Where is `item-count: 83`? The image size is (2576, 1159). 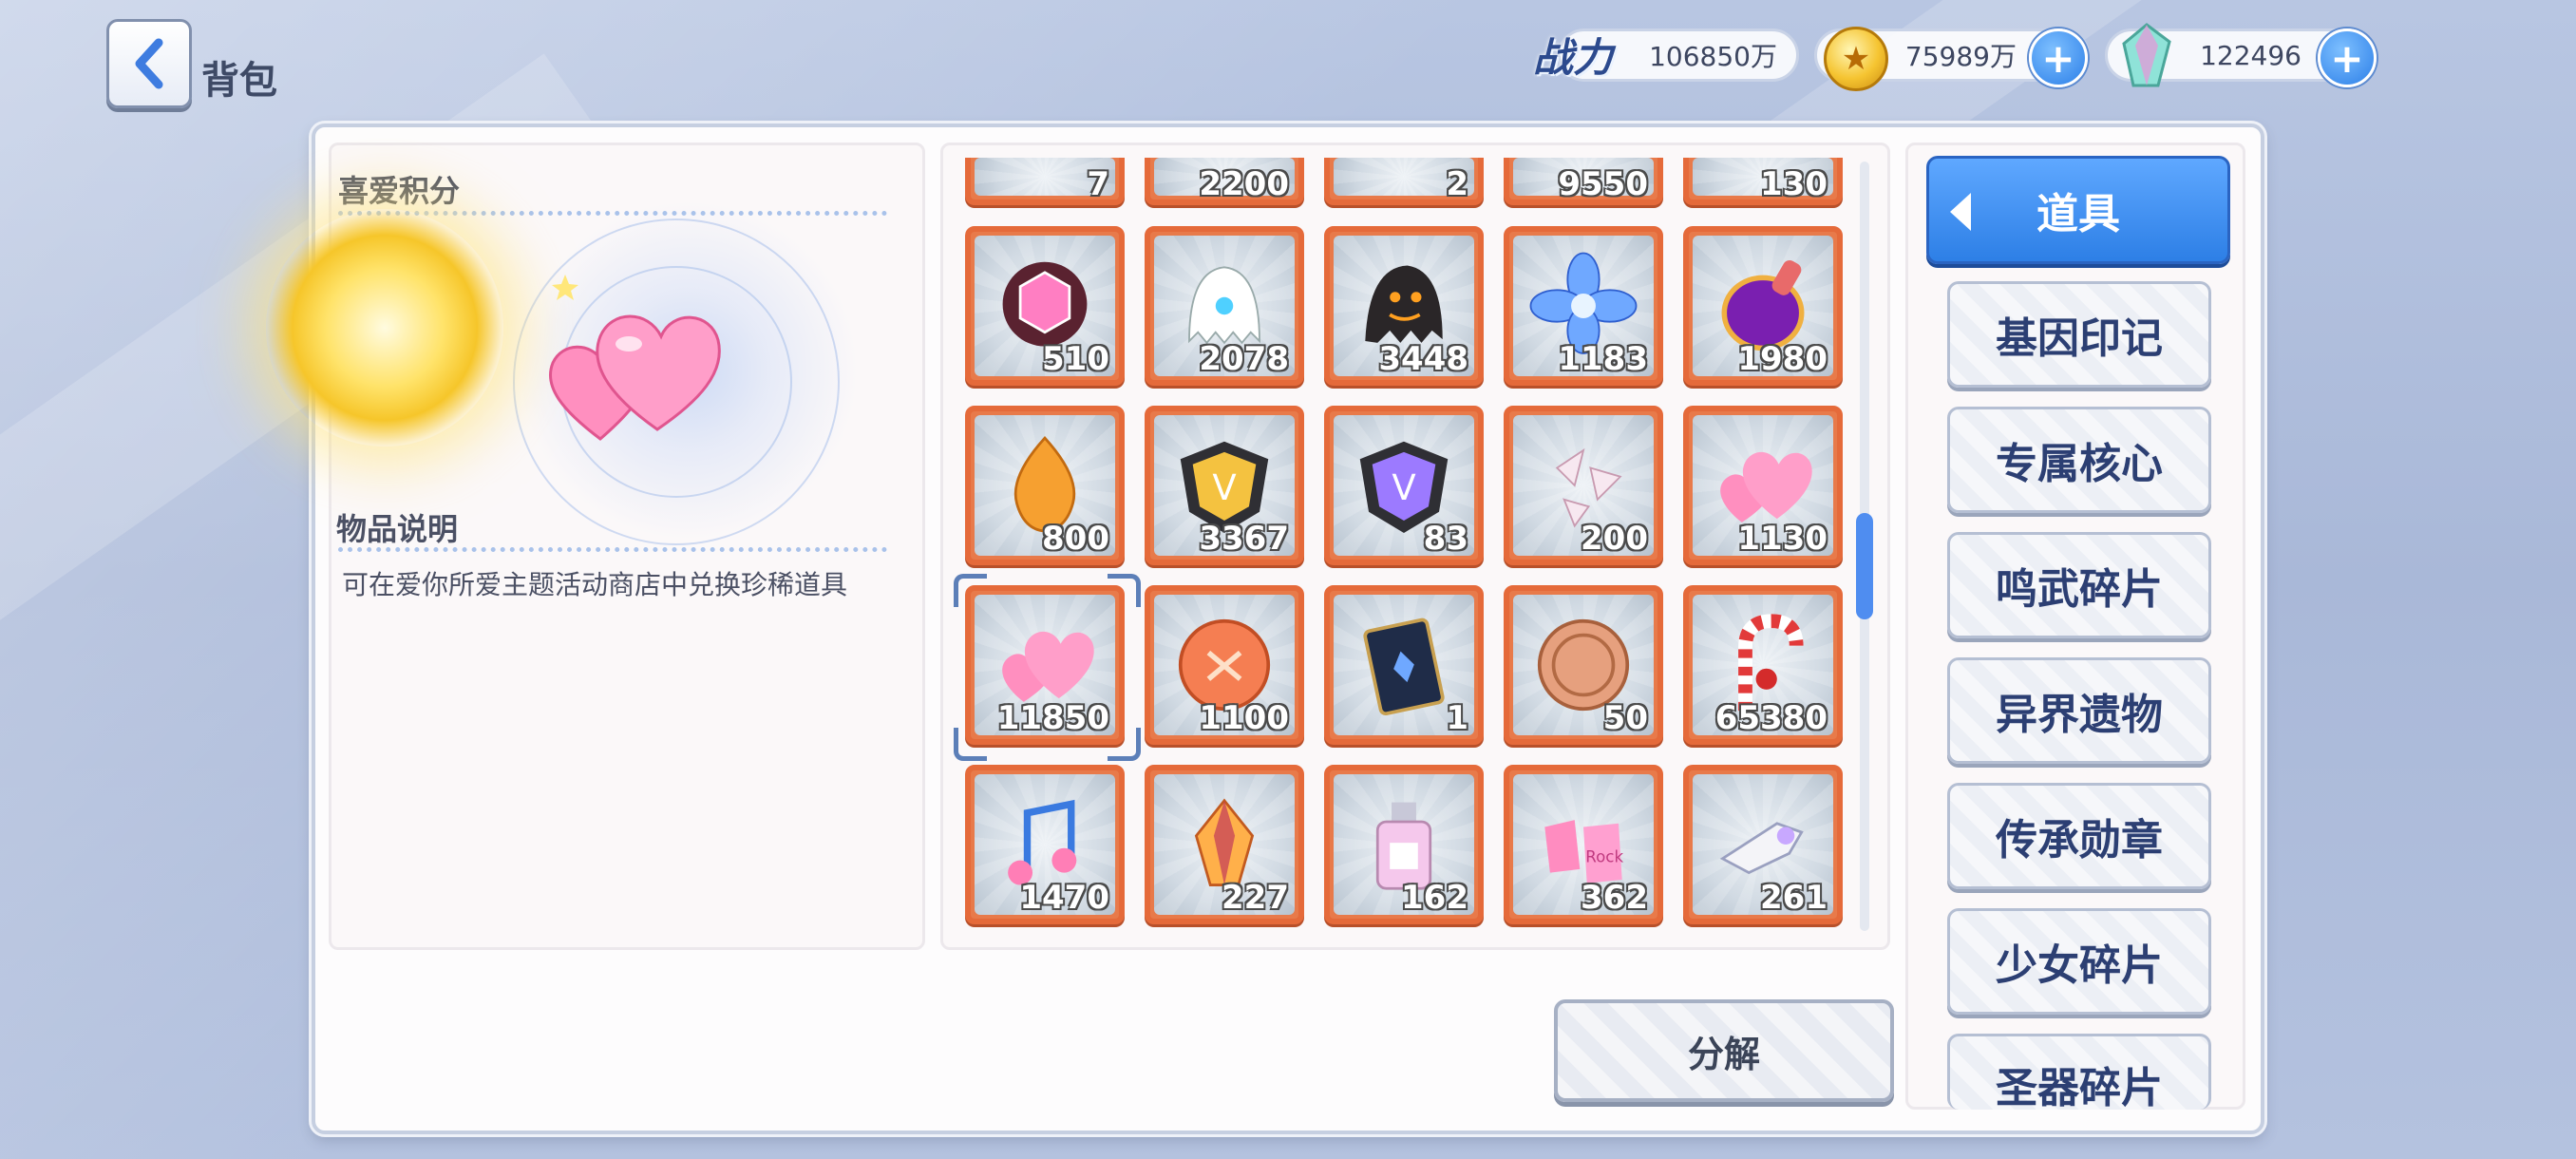 item-count: 83 is located at coordinates (1445, 539).